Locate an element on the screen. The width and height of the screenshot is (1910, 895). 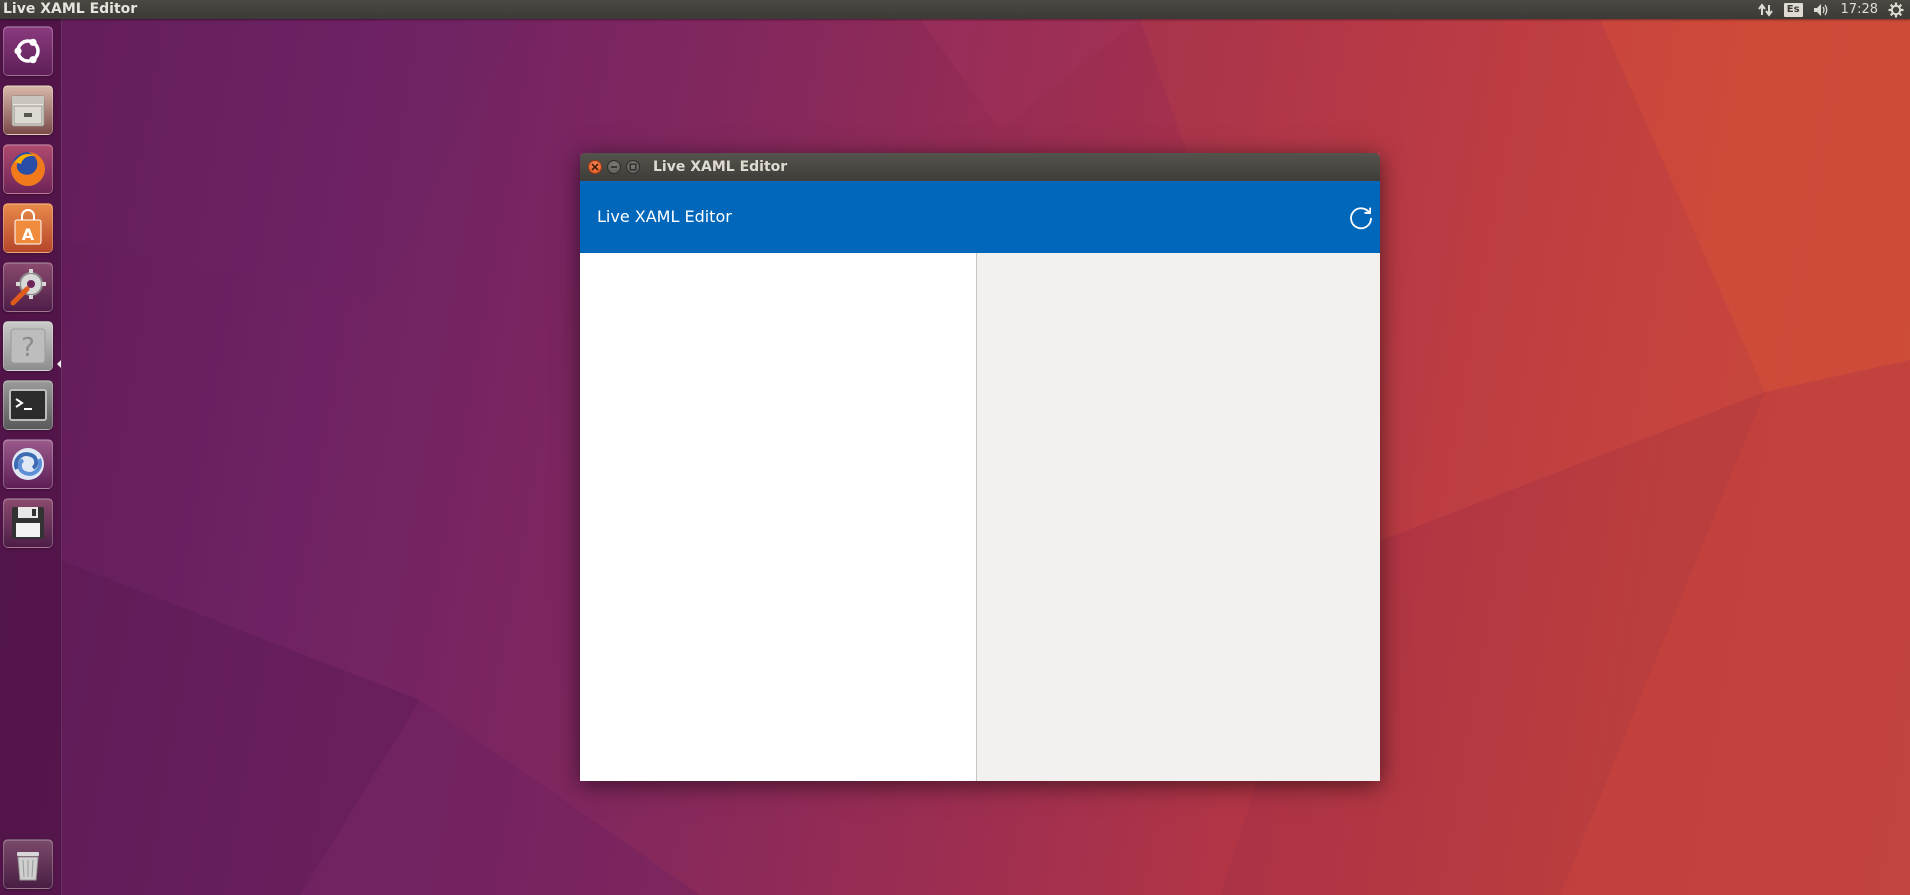
chain-link-icon is located at coordinates (28, 464).